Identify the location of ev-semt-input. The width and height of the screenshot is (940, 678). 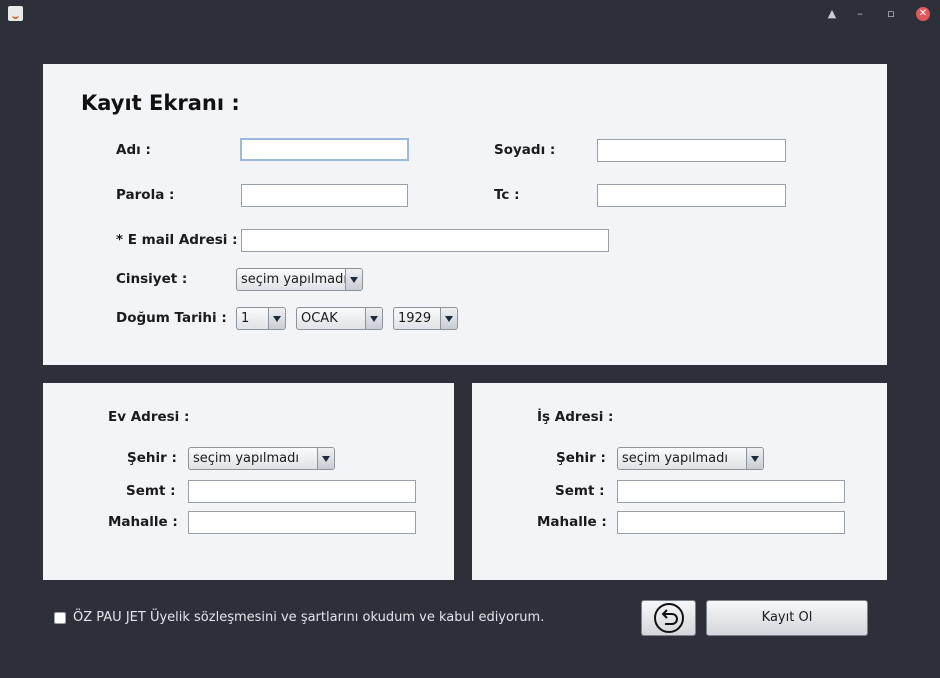
(302, 491).